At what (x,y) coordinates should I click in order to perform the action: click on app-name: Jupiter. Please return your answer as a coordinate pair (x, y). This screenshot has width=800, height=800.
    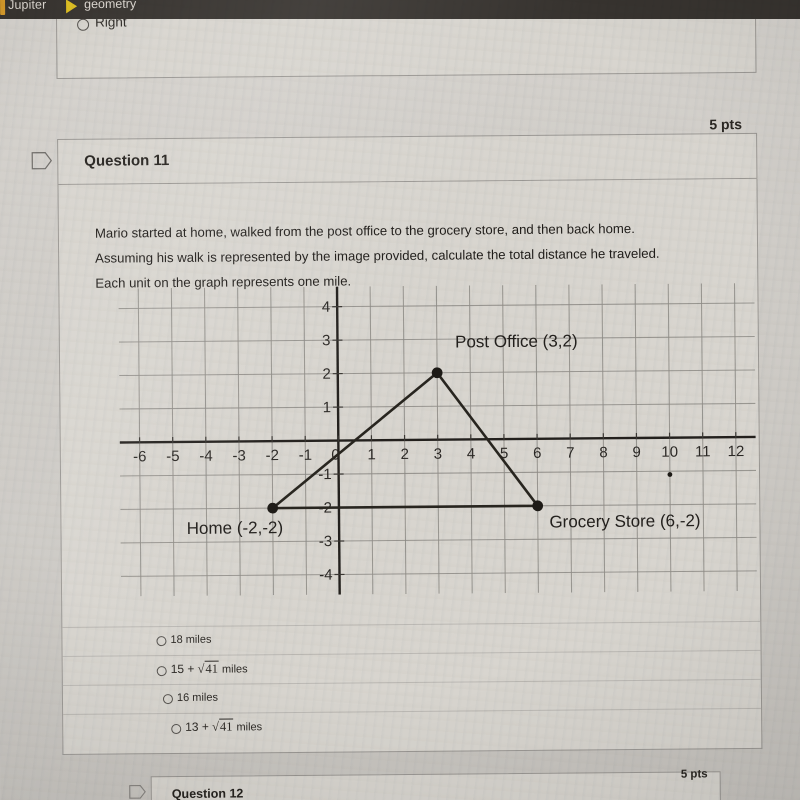
    Looking at the image, I should click on (27, 6).